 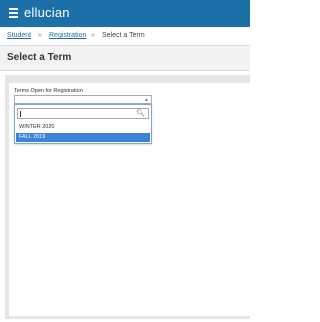 What do you see at coordinates (48, 91) in the screenshot?
I see `terms-label: Terms Open for Registration` at bounding box center [48, 91].